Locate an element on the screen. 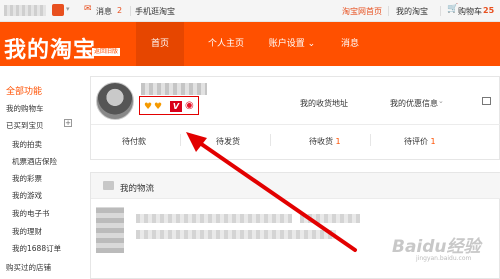 The image size is (500, 279). order-pending-receipt: 待收货 1 is located at coordinates (325, 141).